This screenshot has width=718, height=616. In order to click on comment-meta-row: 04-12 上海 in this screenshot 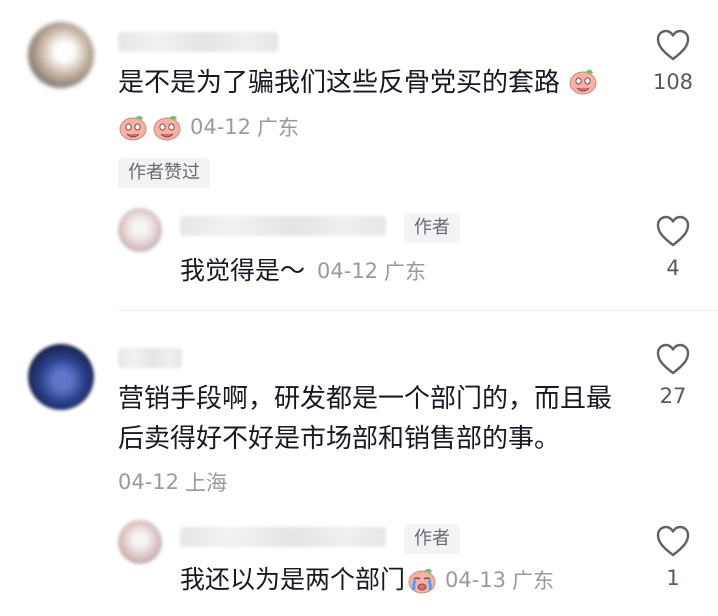, I will do `click(172, 482)`.